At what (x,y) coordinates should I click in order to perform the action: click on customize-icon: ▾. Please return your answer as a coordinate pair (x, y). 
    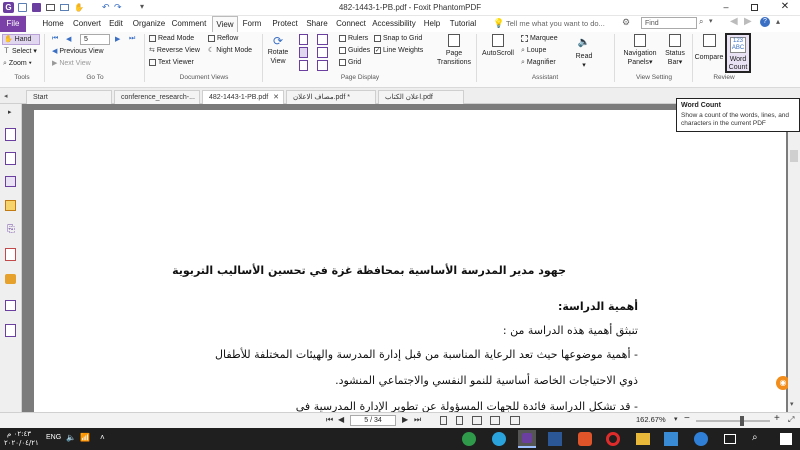
    Looking at the image, I should click on (142, 6).